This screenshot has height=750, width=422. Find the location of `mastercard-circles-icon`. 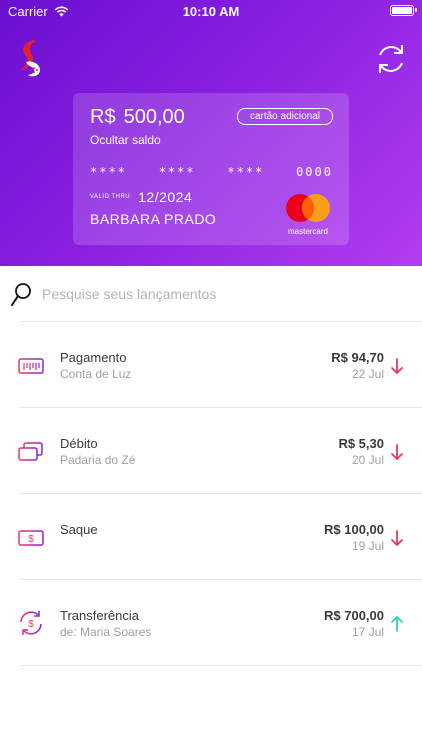

mastercard-circles-icon is located at coordinates (308, 208).